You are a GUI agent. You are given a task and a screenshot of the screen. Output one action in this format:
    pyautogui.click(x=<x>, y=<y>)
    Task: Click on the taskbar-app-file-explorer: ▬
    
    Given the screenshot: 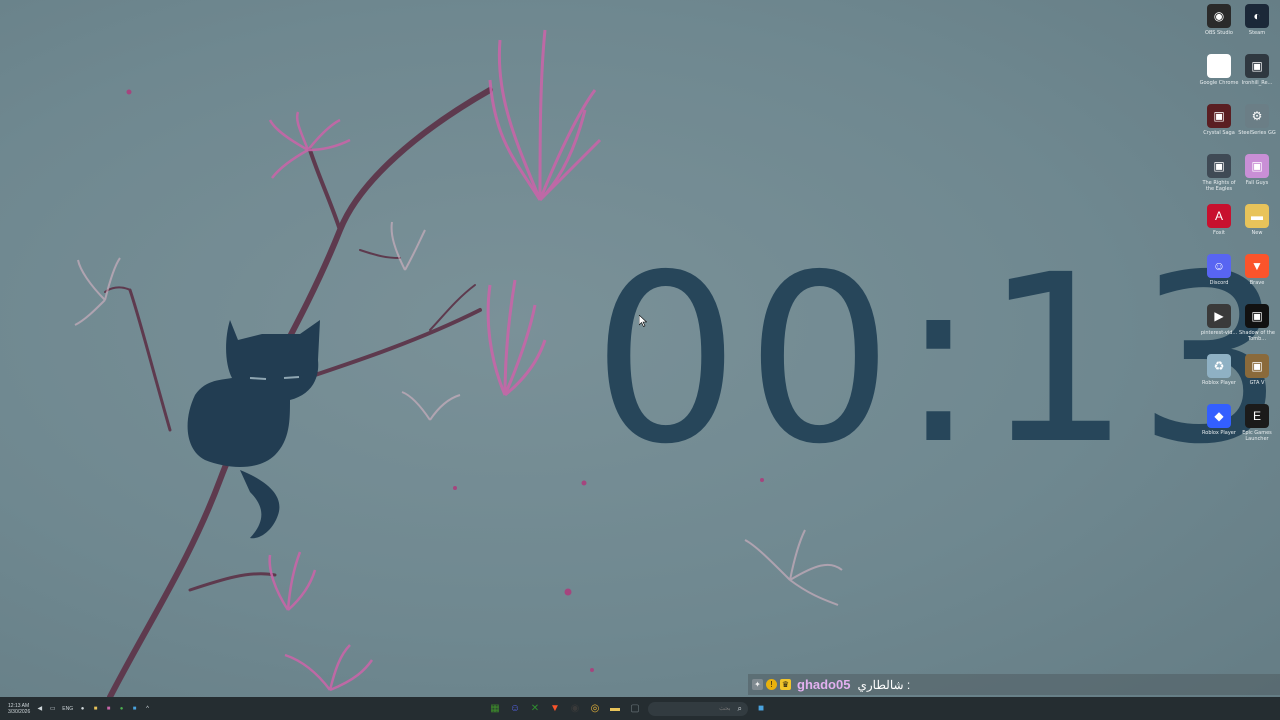 What is the action you would take?
    pyautogui.click(x=615, y=709)
    